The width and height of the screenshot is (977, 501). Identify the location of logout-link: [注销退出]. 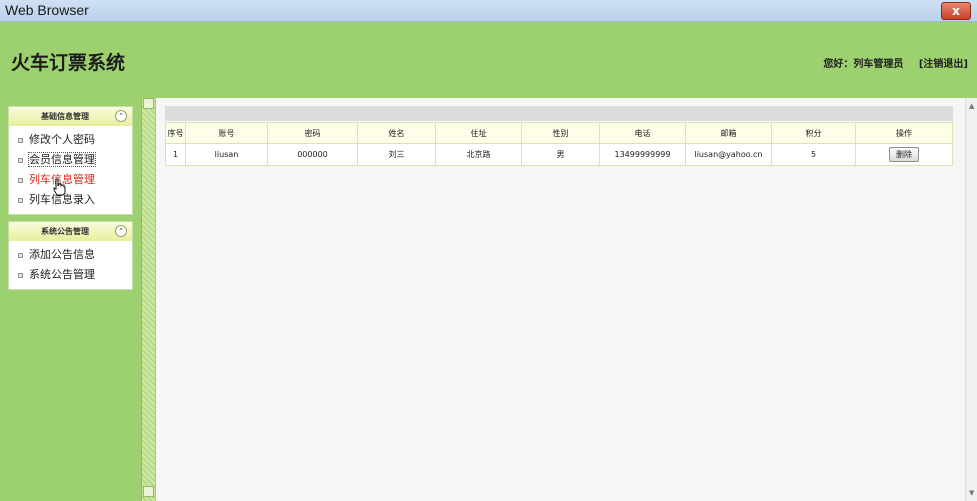
(943, 64).